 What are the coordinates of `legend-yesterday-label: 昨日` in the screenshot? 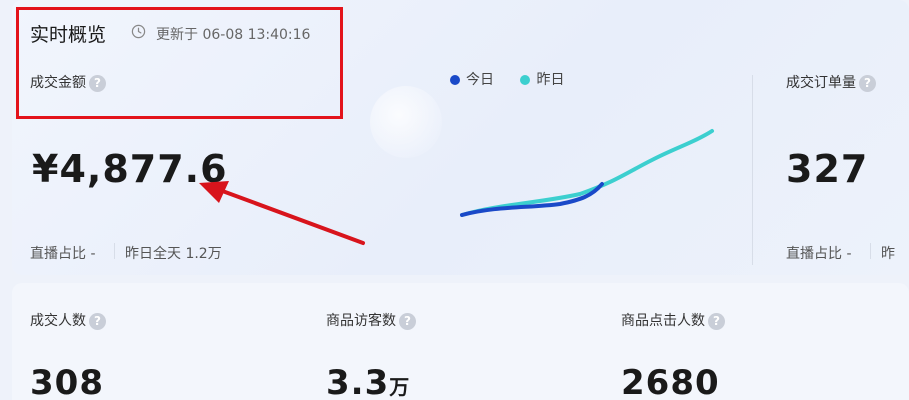 It's located at (550, 80).